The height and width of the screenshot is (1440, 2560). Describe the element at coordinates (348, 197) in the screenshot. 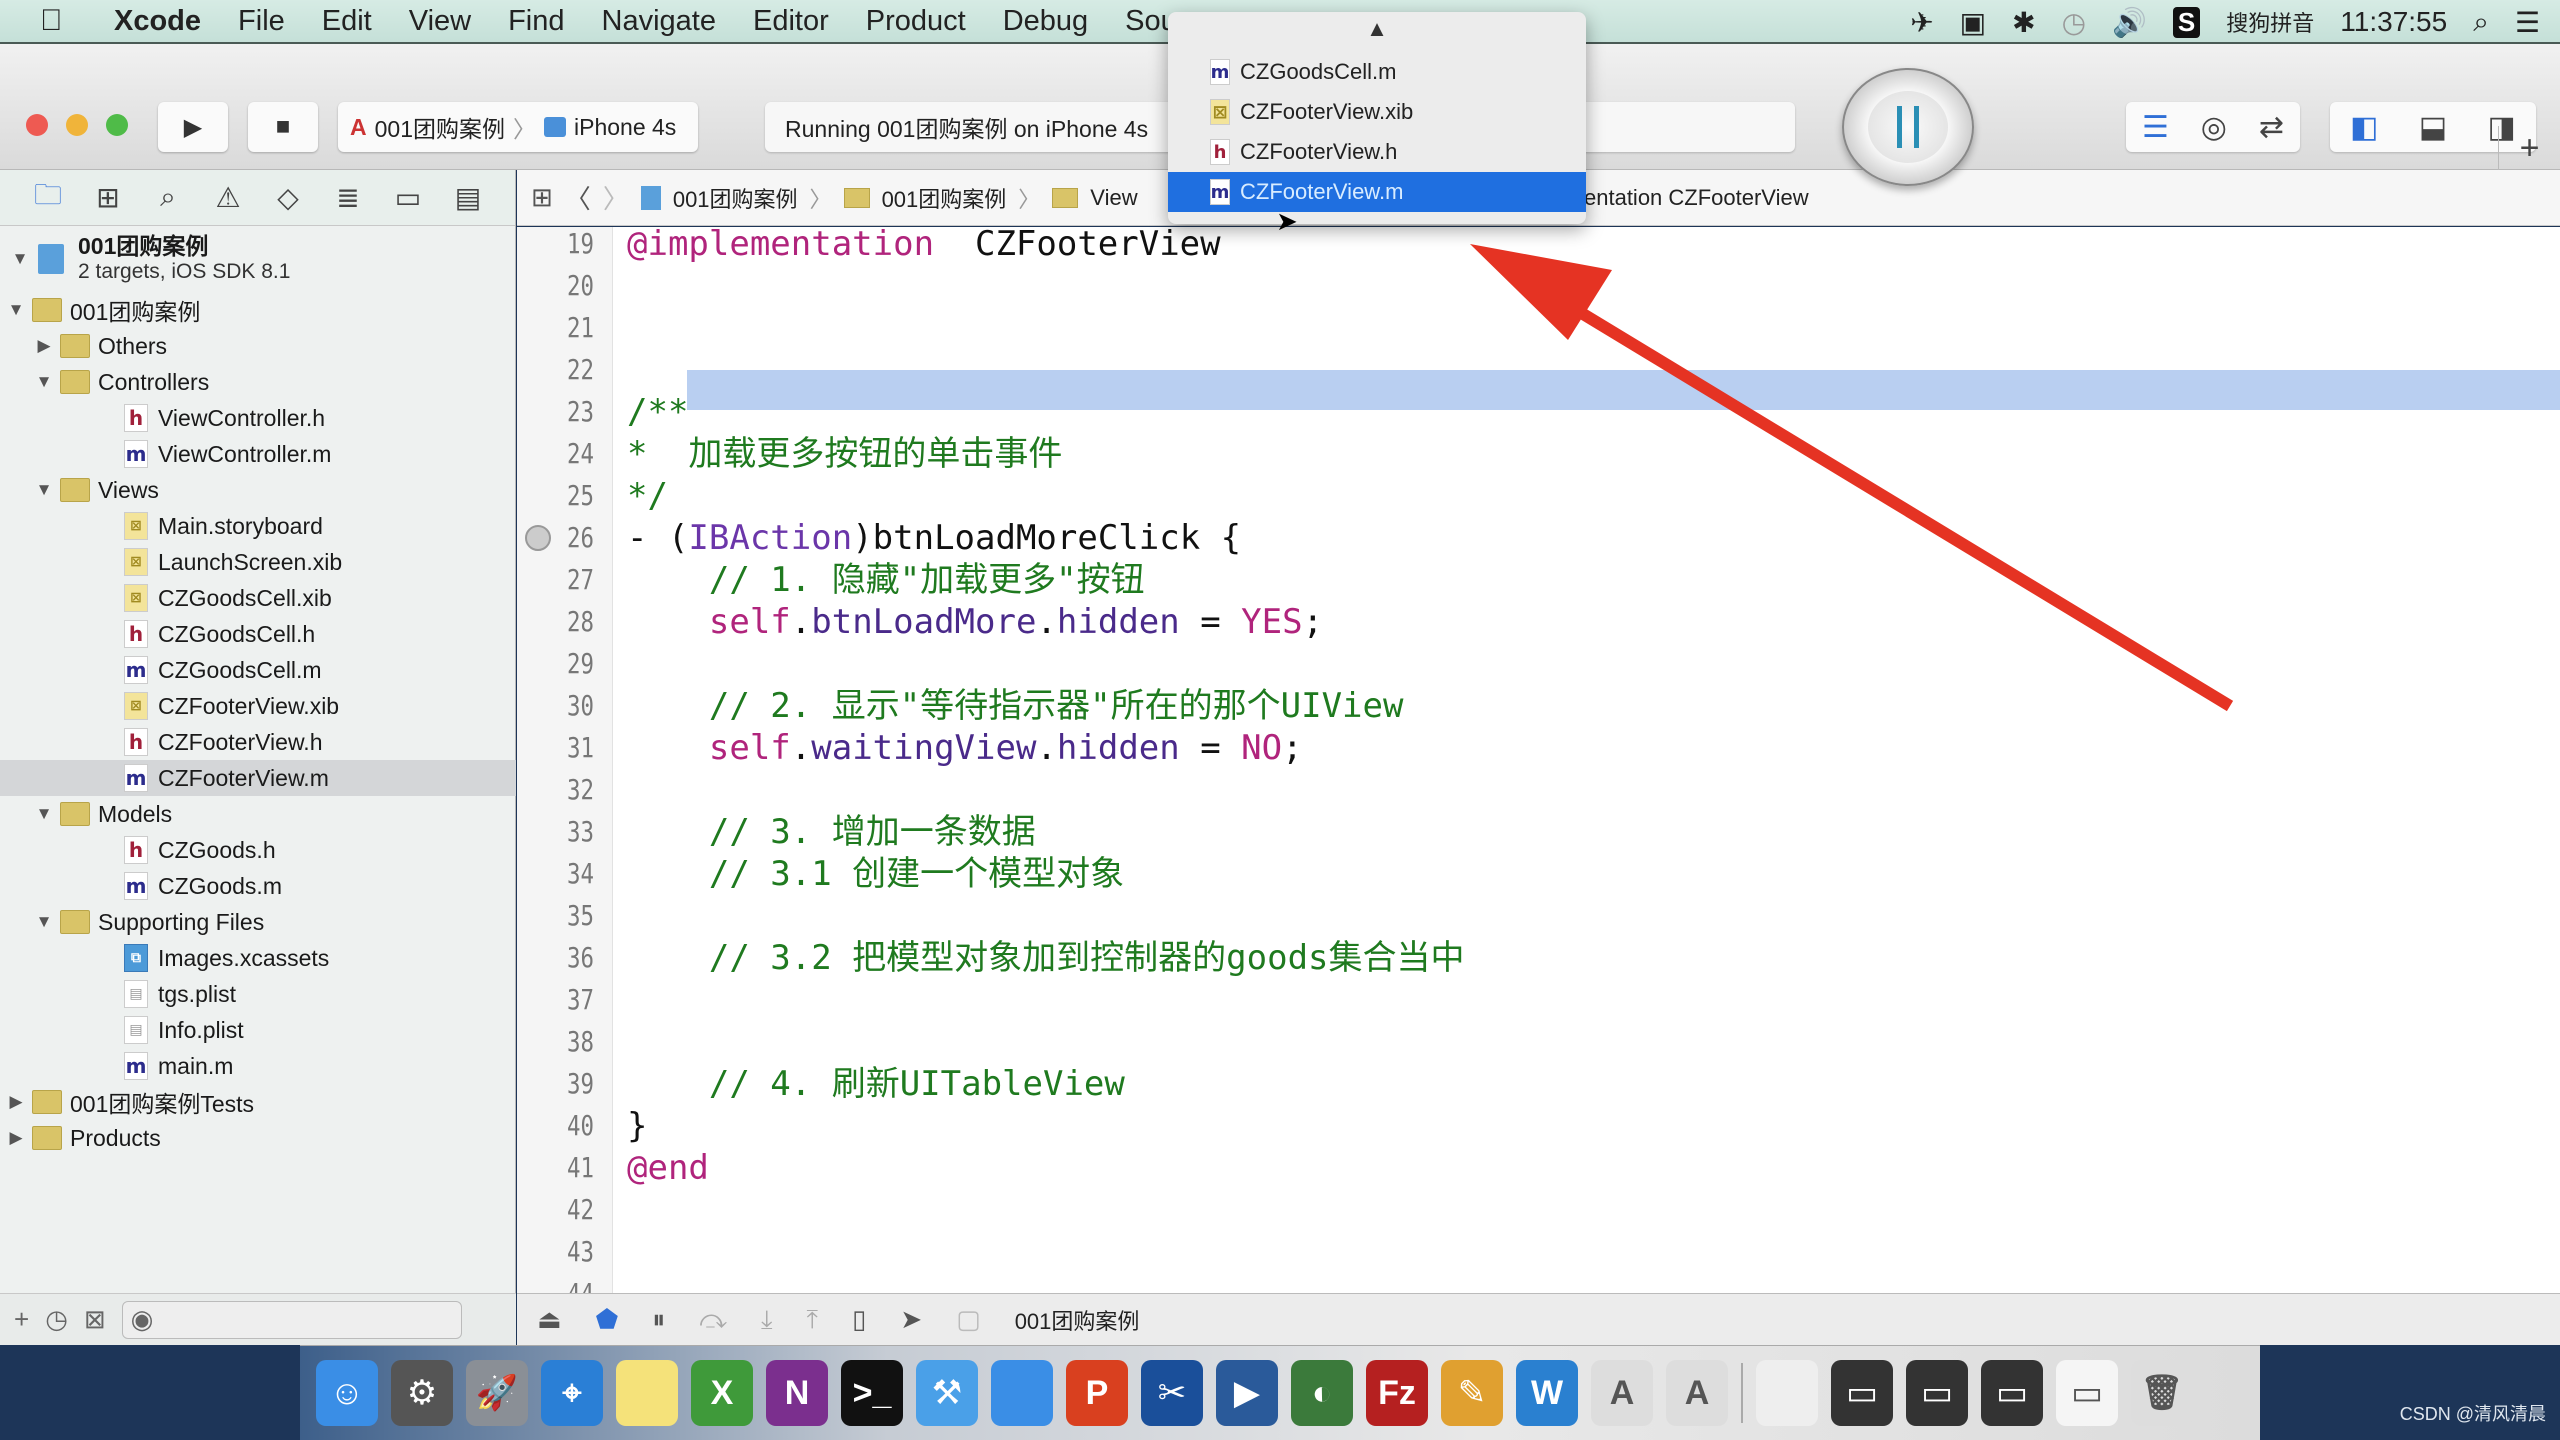

I see `debug-navigator-icon: ≣` at that location.